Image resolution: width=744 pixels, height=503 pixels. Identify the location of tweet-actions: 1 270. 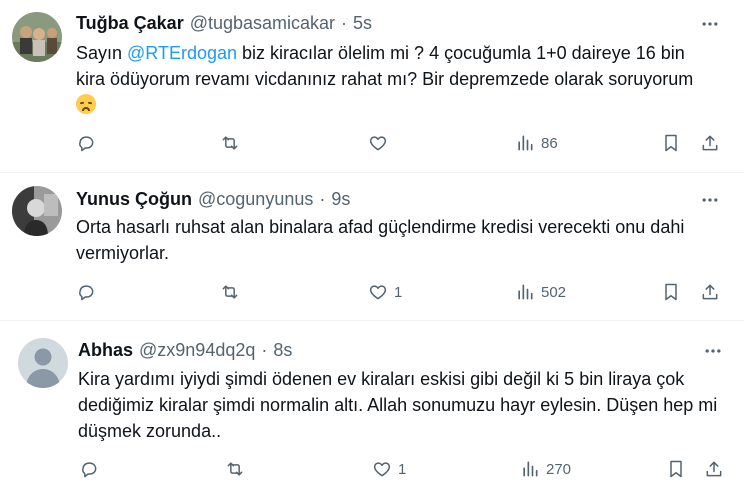
(372, 469).